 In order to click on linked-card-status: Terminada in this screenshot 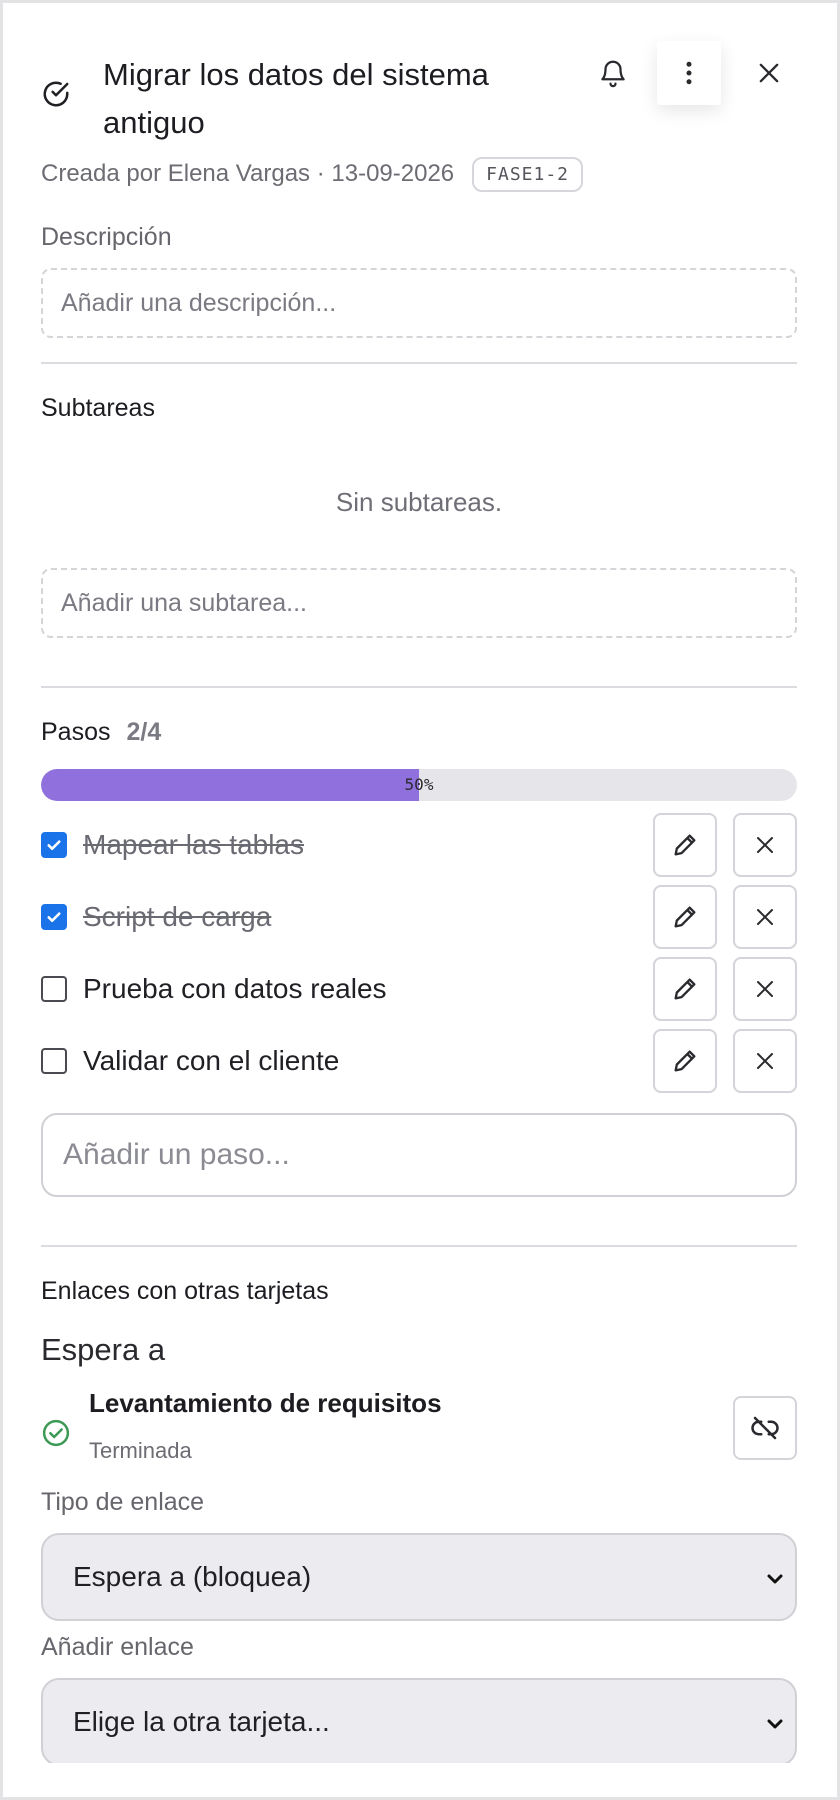, I will do `click(140, 1450)`.